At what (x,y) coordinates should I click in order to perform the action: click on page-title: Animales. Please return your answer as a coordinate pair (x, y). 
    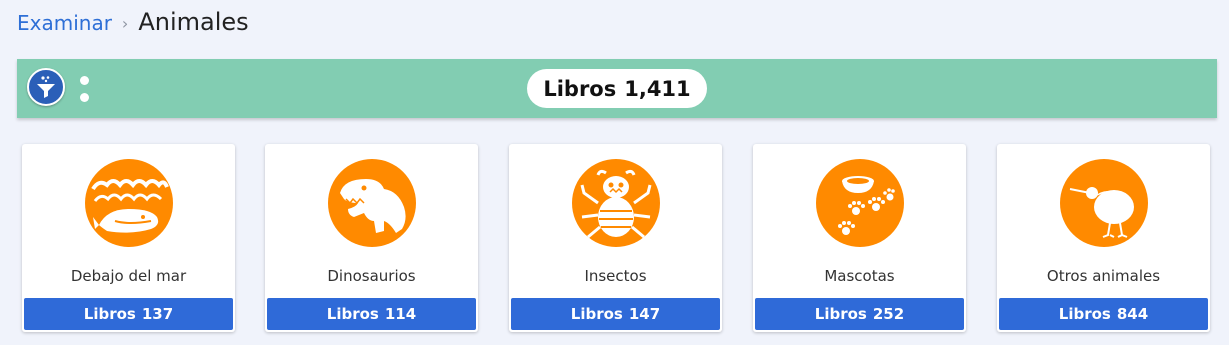
    Looking at the image, I should click on (193, 22).